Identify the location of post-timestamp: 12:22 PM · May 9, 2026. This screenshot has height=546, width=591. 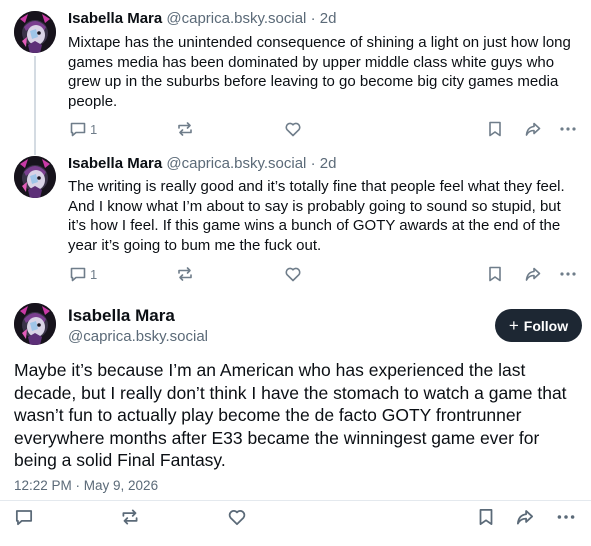
(86, 485).